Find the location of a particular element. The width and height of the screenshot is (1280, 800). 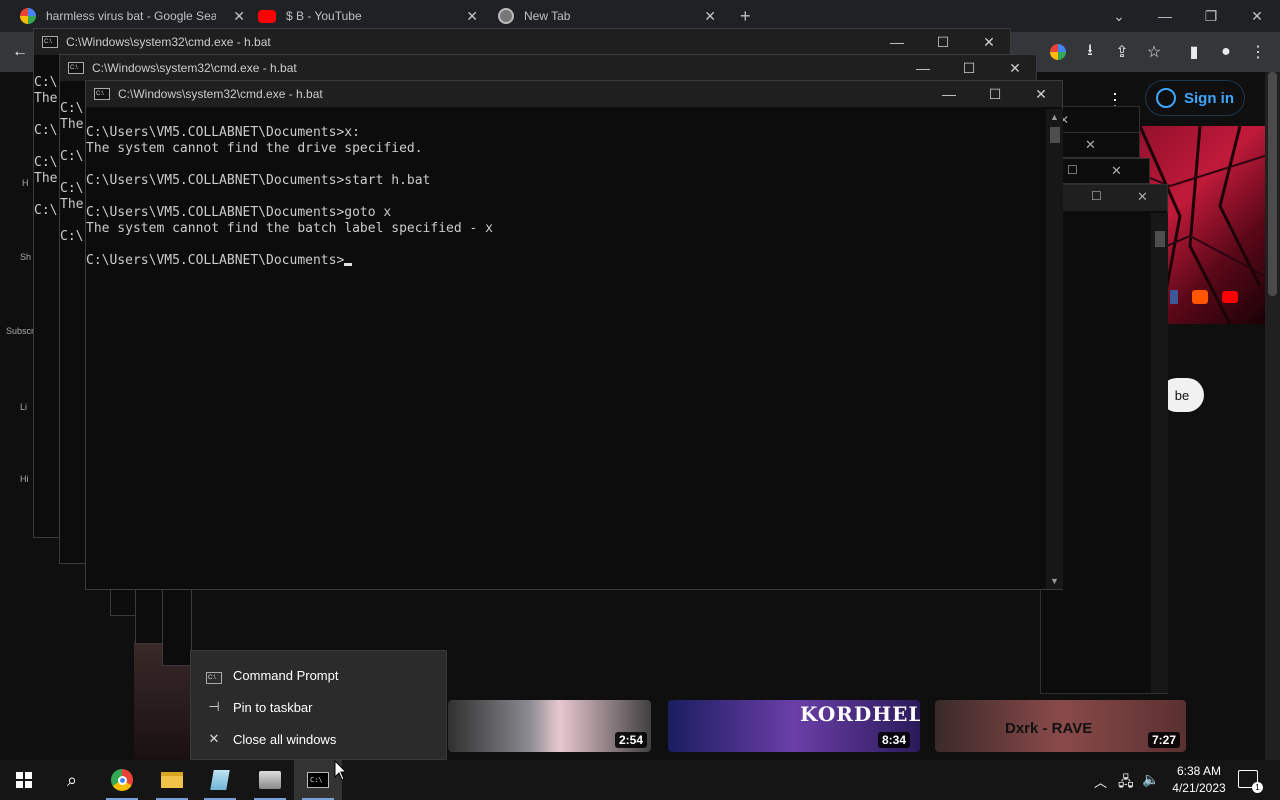

chrome-menu-icon: ⋮ is located at coordinates (1258, 52).